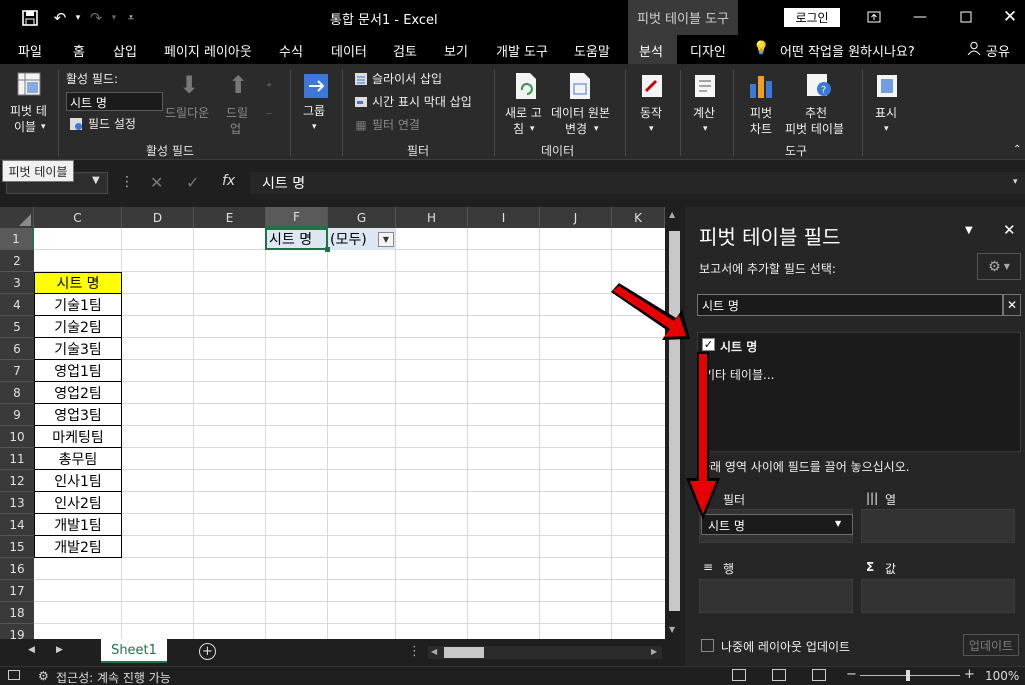 This screenshot has width=1025, height=685. What do you see at coordinates (25, 127) in the screenshot?
I see `pivot-table-label-2: 이블` at bounding box center [25, 127].